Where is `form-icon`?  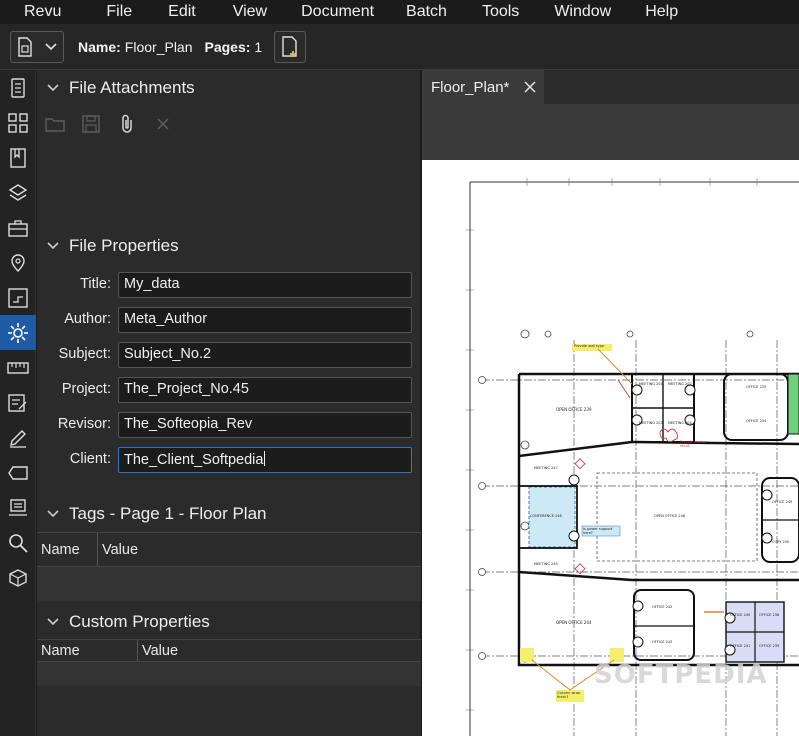 form-icon is located at coordinates (17, 402).